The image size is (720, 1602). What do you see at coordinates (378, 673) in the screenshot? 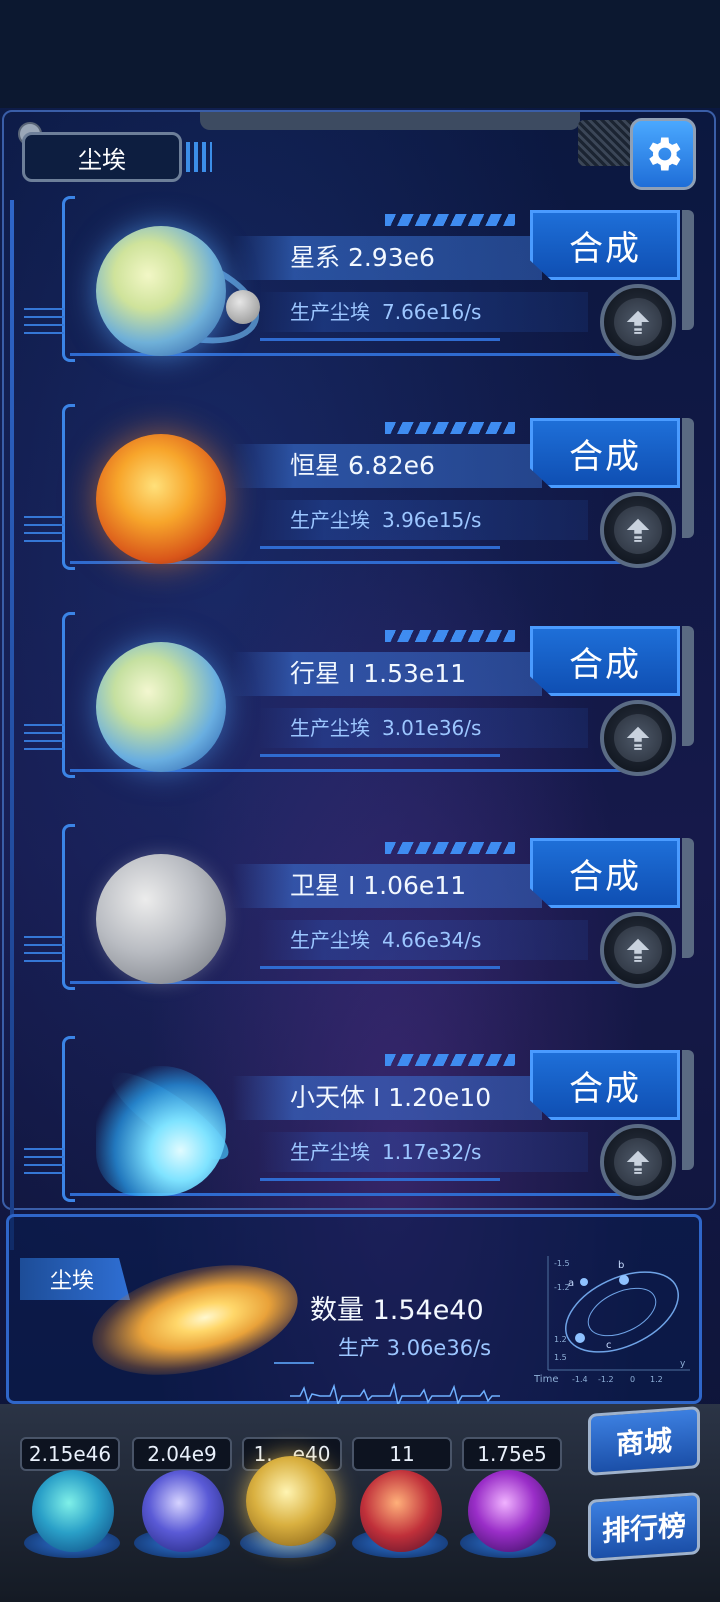
I see `unit-name: 行星 I 1.53e11` at bounding box center [378, 673].